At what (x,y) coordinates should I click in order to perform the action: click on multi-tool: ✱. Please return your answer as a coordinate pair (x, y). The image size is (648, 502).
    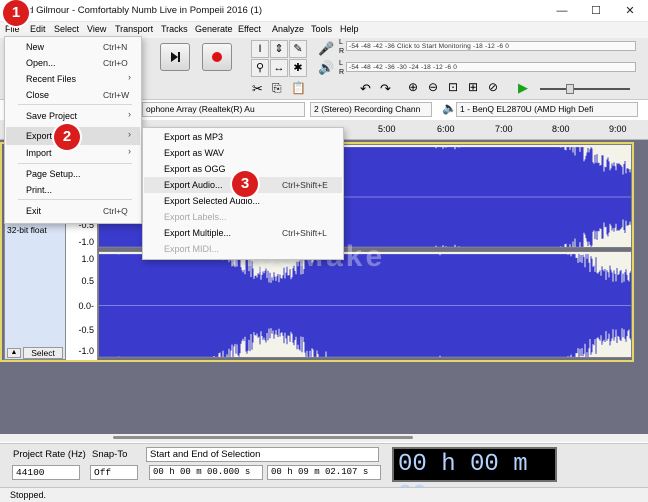
    Looking at the image, I should click on (298, 68).